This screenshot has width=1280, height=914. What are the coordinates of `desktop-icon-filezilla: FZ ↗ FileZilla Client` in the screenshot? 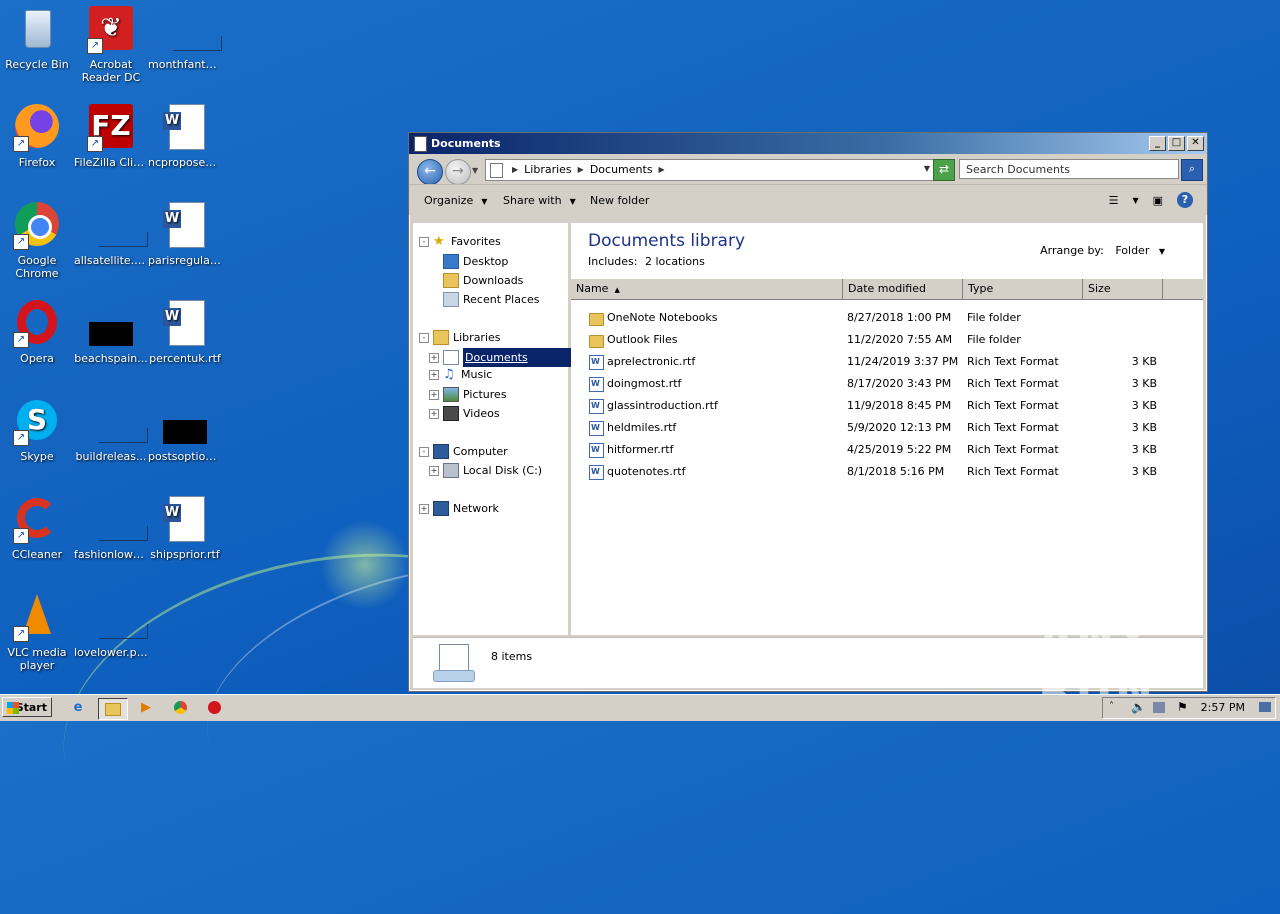 It's located at (111, 136).